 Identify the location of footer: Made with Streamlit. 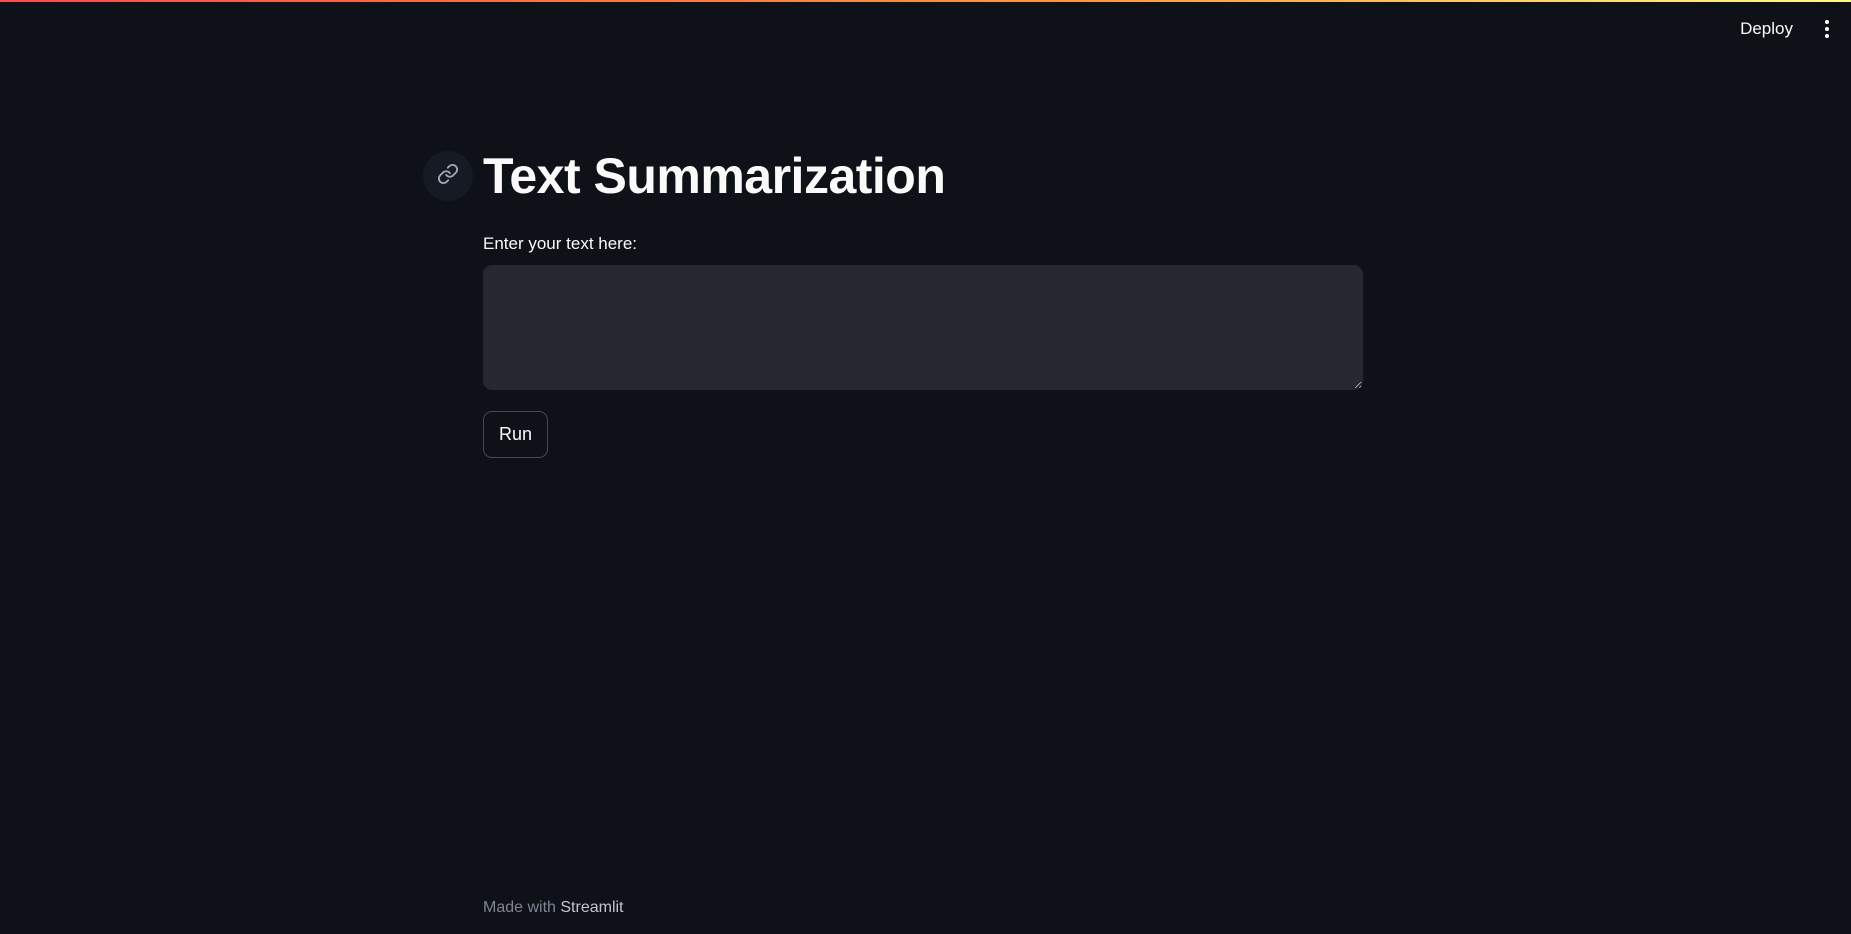
(553, 908).